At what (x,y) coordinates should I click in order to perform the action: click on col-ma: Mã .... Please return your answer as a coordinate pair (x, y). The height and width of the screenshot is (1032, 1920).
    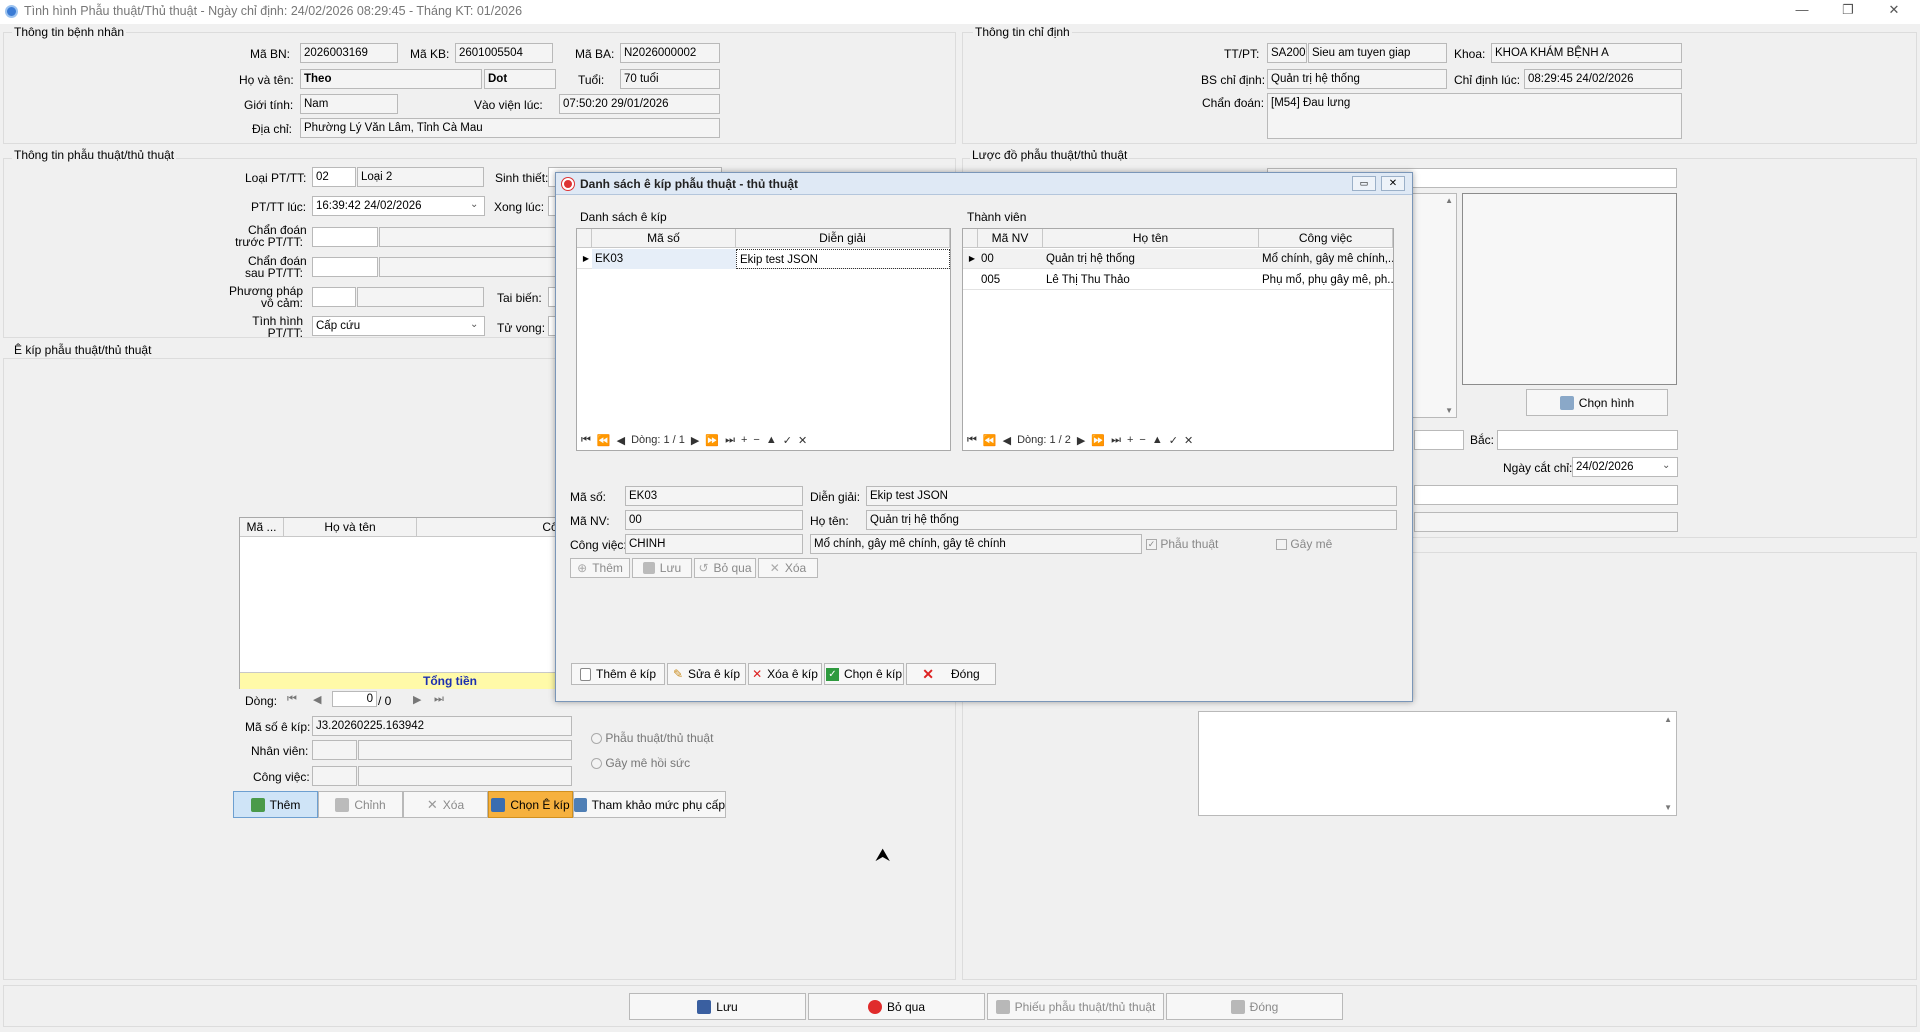
    Looking at the image, I should click on (262, 527).